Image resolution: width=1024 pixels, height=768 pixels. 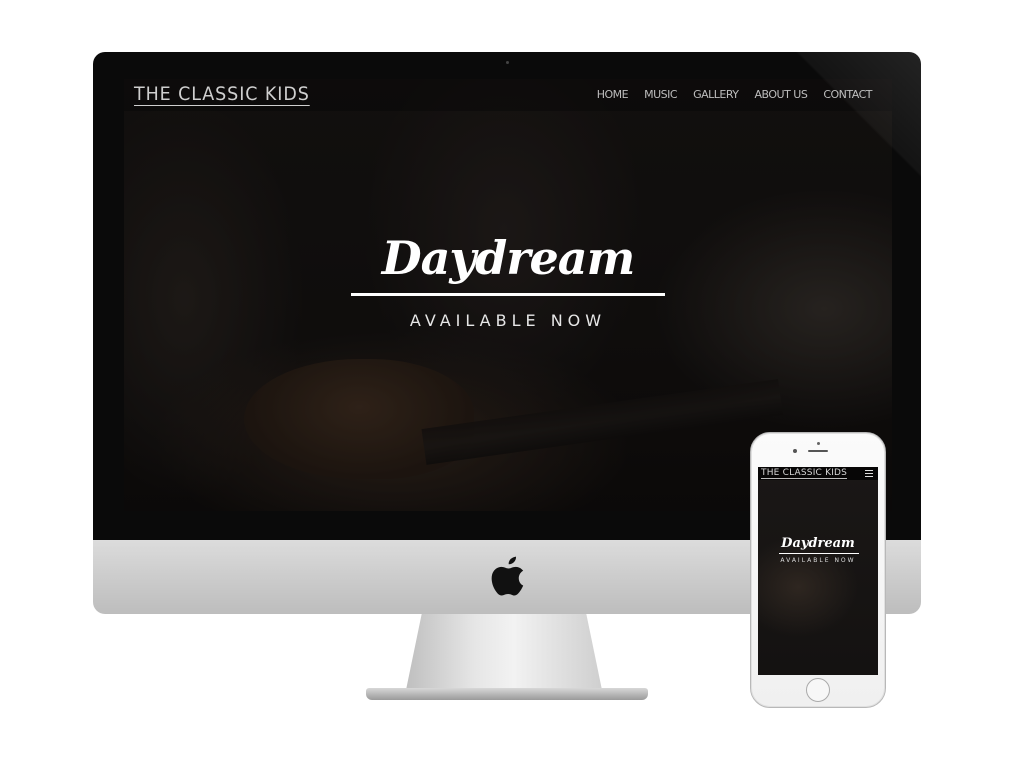 What do you see at coordinates (818, 451) in the screenshot?
I see `phone-speaker` at bounding box center [818, 451].